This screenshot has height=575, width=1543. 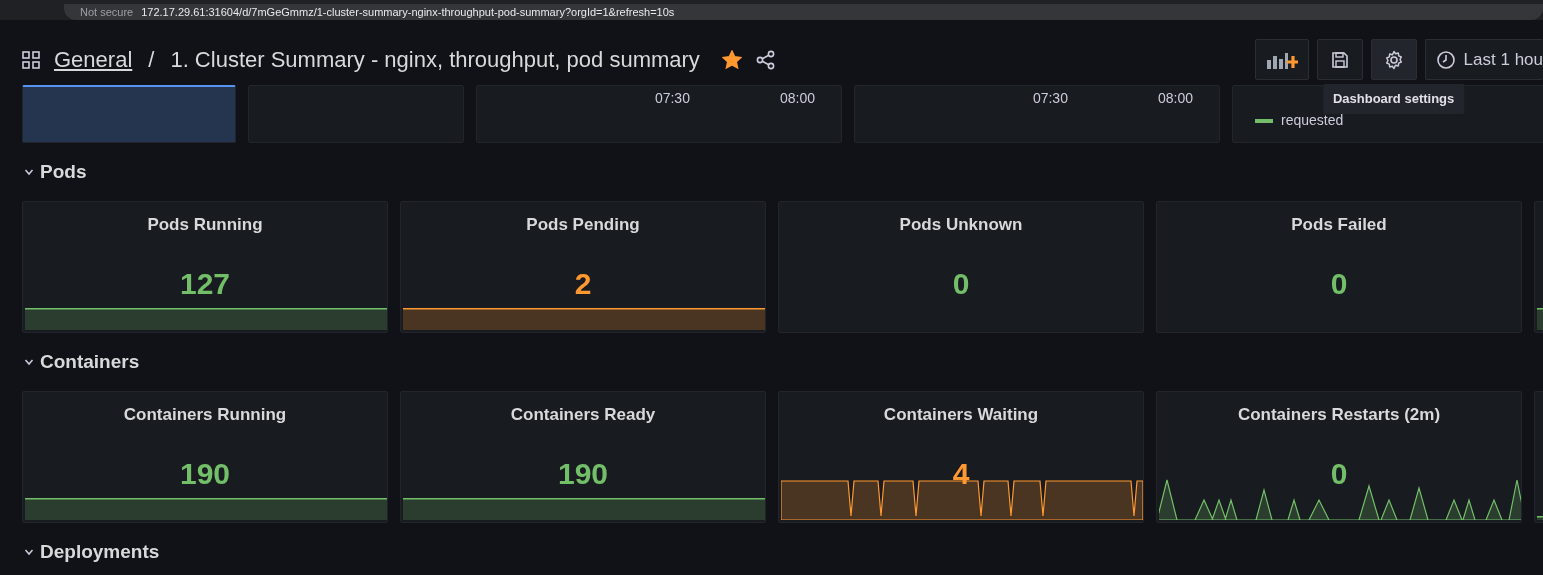 I want to click on row-title: Deployments, so click(x=100, y=552).